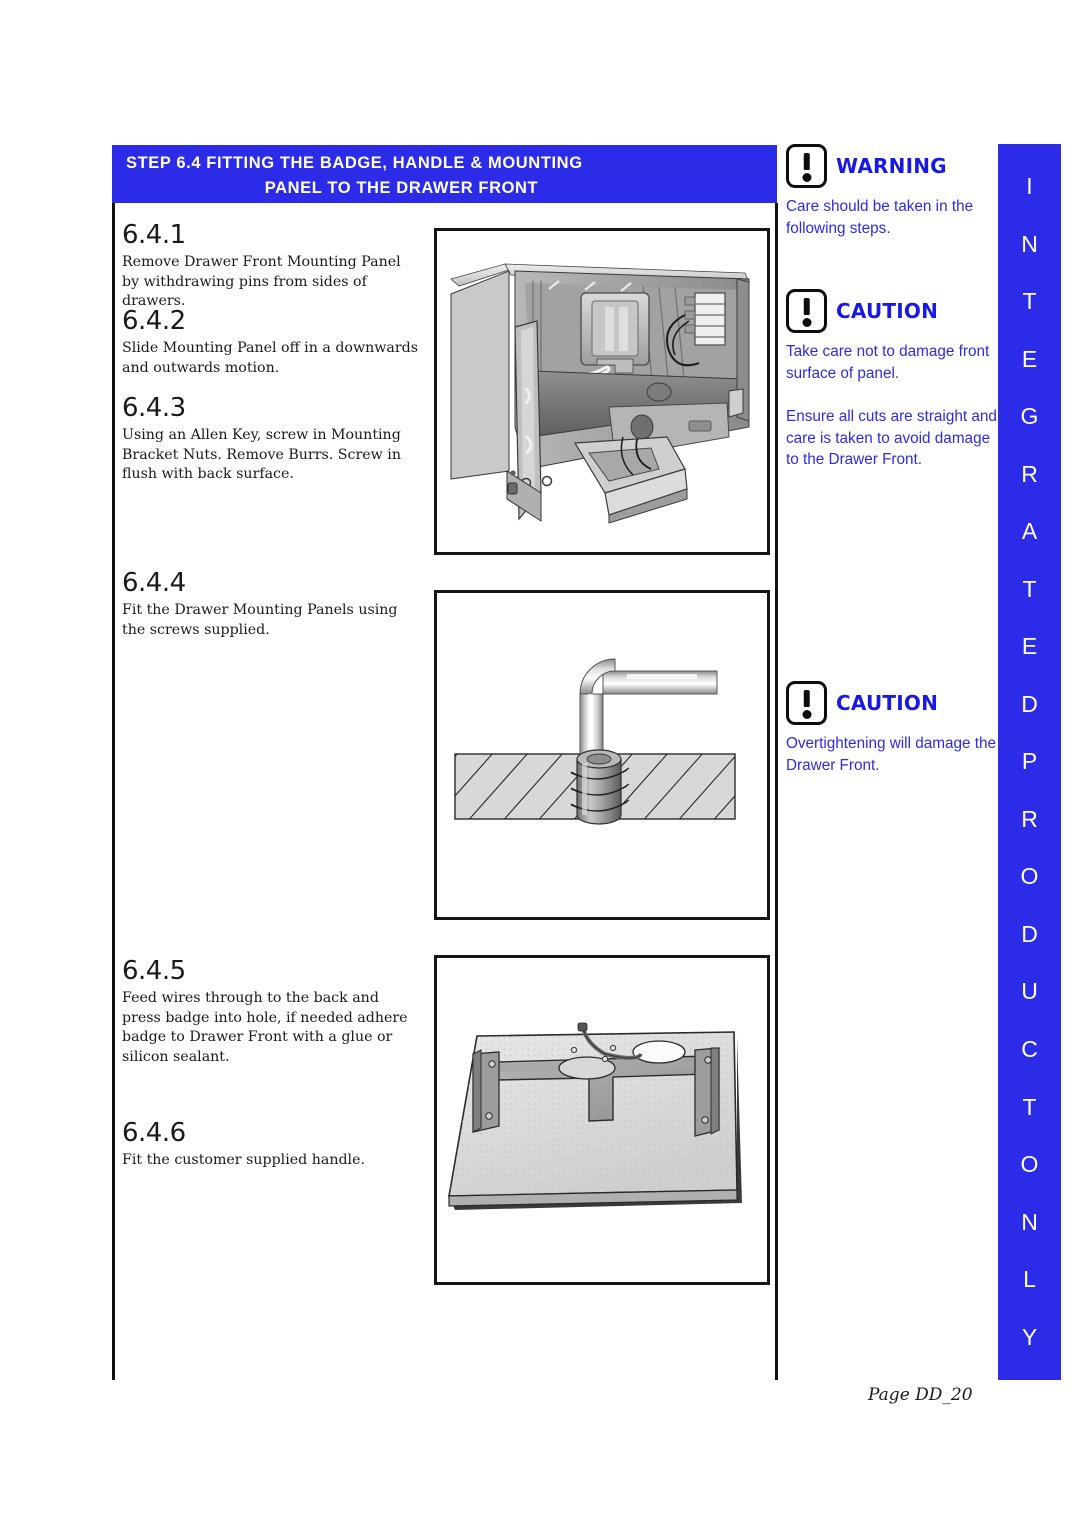  What do you see at coordinates (1029, 186) in the screenshot?
I see `strip-letter: I` at bounding box center [1029, 186].